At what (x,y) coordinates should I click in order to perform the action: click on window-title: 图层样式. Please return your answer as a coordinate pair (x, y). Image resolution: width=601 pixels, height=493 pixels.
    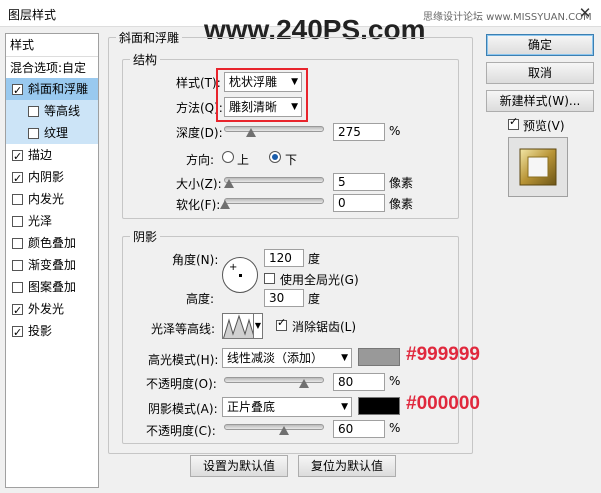
    Looking at the image, I should click on (32, 15).